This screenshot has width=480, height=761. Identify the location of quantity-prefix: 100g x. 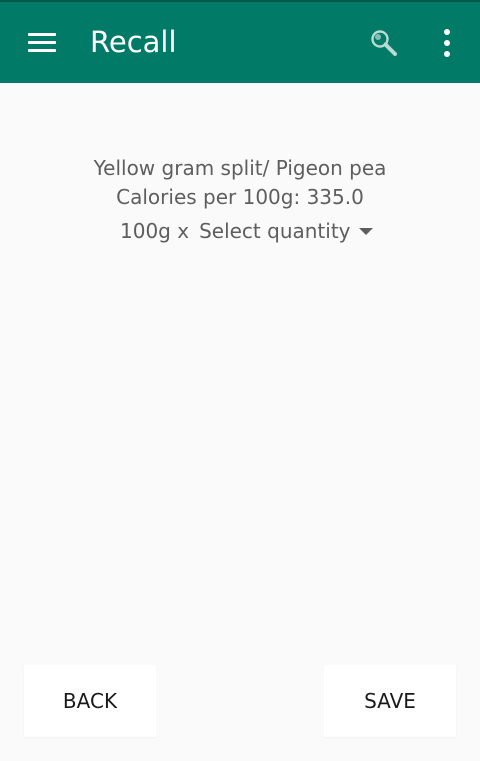
(155, 231).